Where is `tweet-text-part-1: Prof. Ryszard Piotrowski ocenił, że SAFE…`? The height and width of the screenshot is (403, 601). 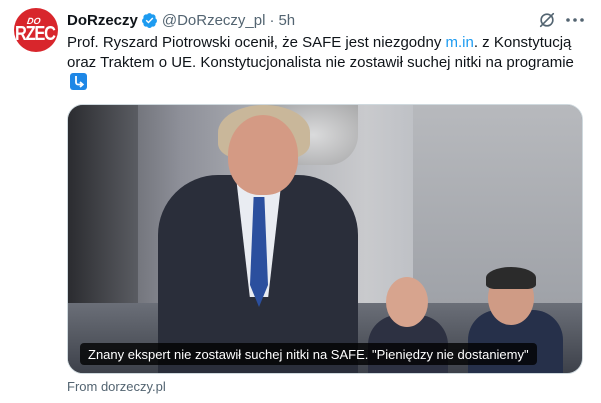 tweet-text-part-1: Prof. Ryszard Piotrowski ocenił, że SAFE… is located at coordinates (256, 42).